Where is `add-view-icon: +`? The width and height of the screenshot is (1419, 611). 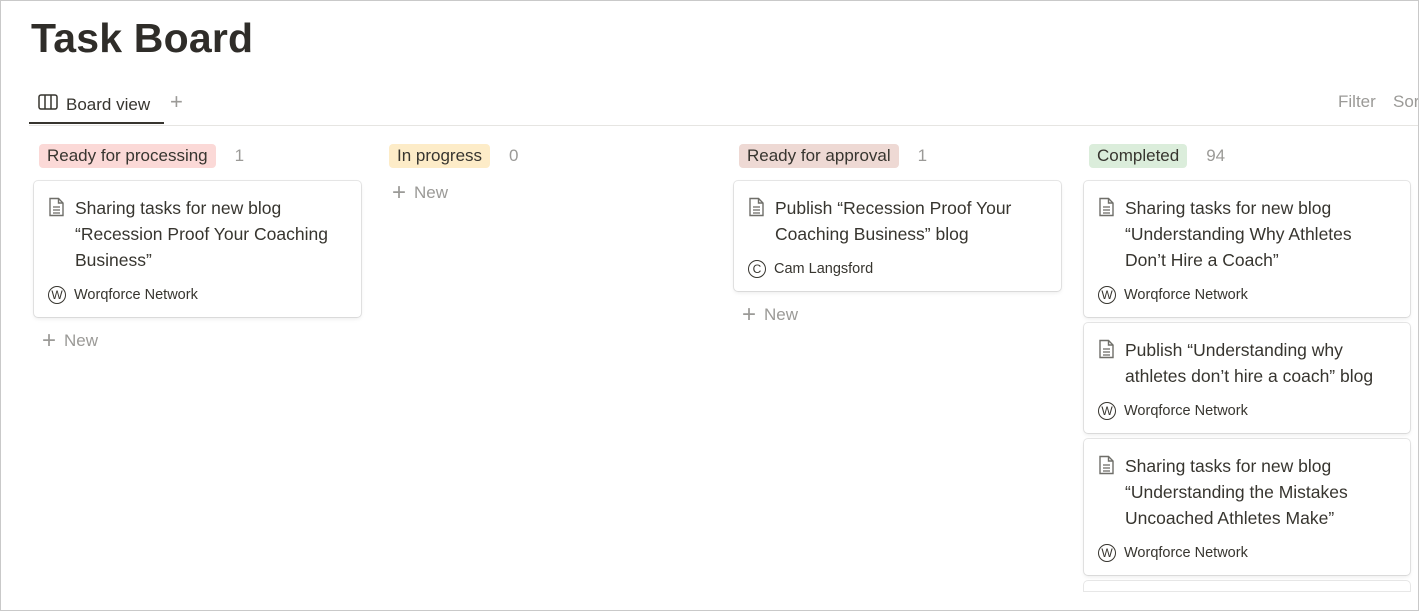
add-view-icon: + is located at coordinates (176, 102).